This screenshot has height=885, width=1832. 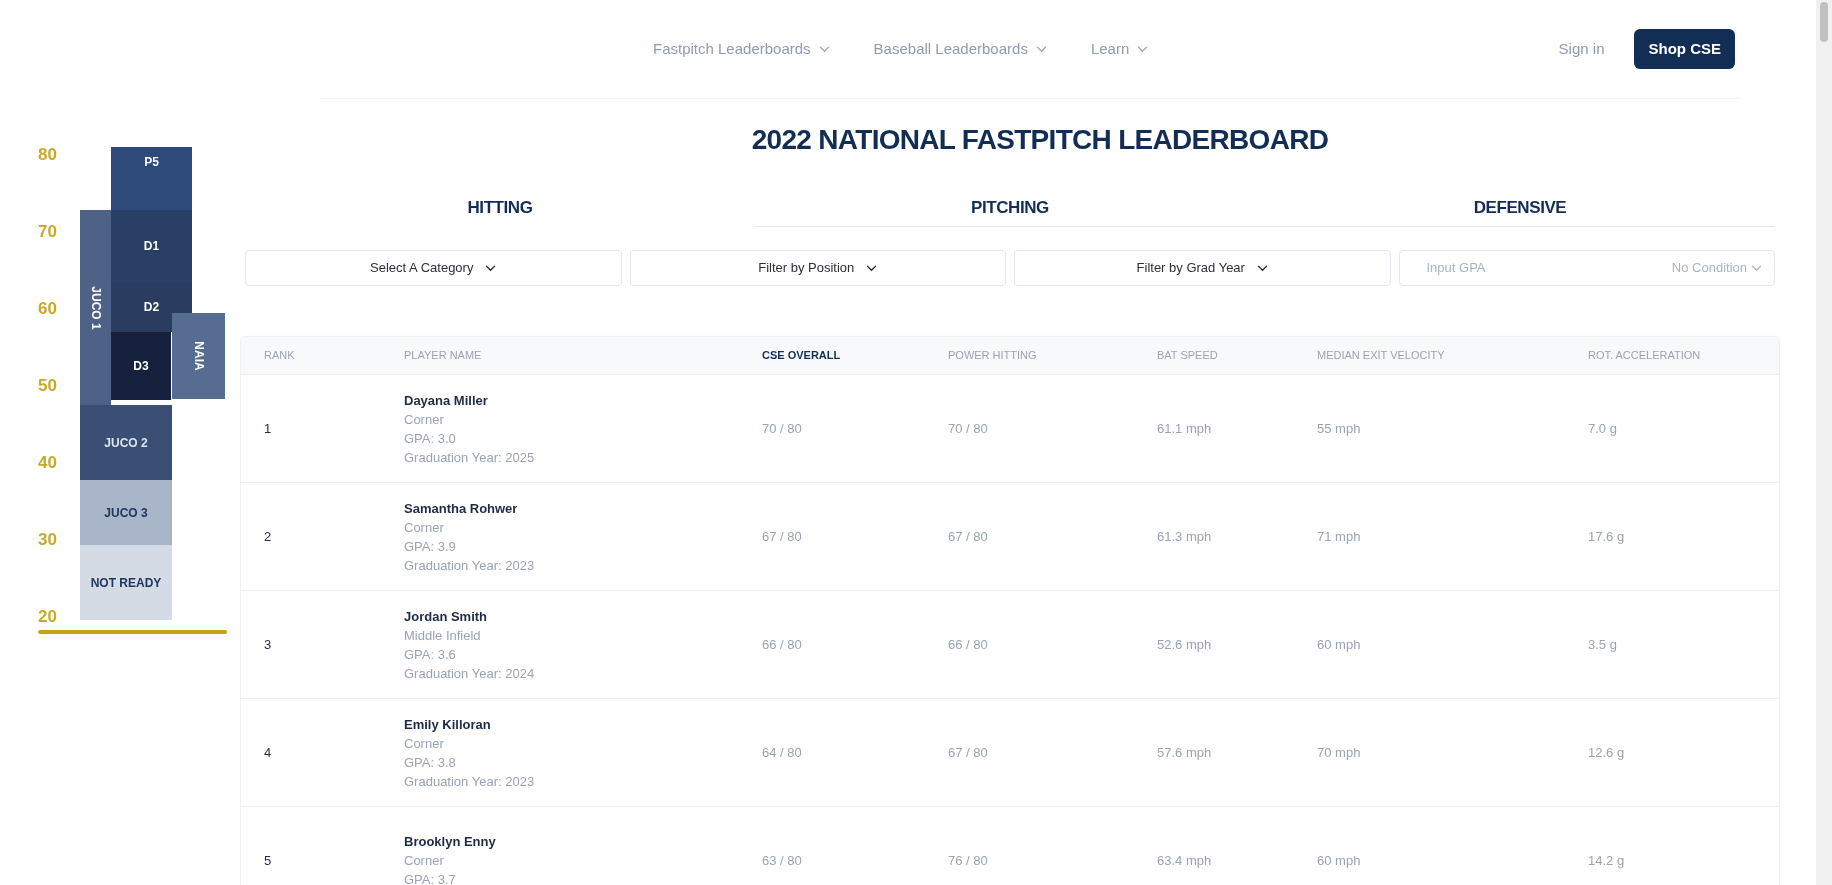 I want to click on rank-cell-text: 5, so click(x=268, y=860).